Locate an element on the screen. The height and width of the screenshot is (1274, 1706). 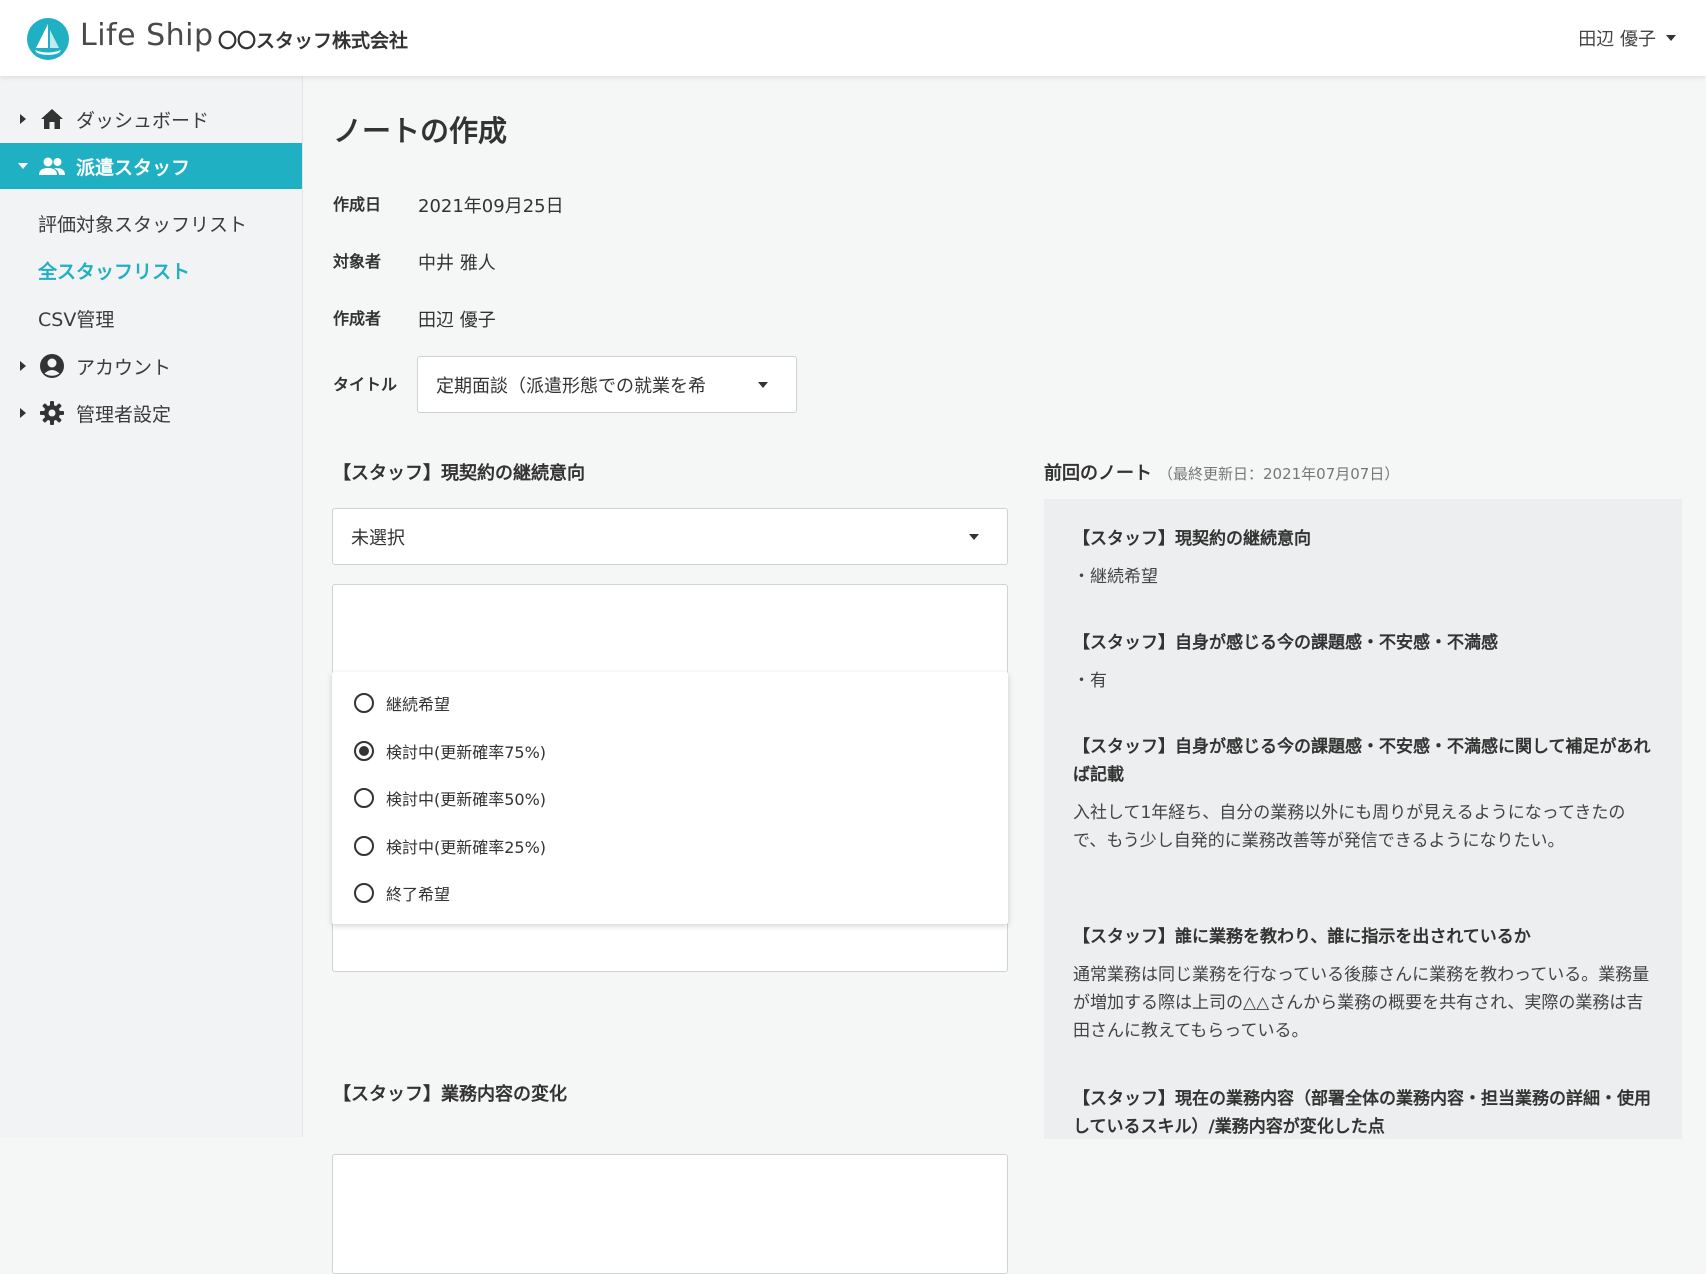
previous-note-entry-body: ・有 is located at coordinates (1090, 681).